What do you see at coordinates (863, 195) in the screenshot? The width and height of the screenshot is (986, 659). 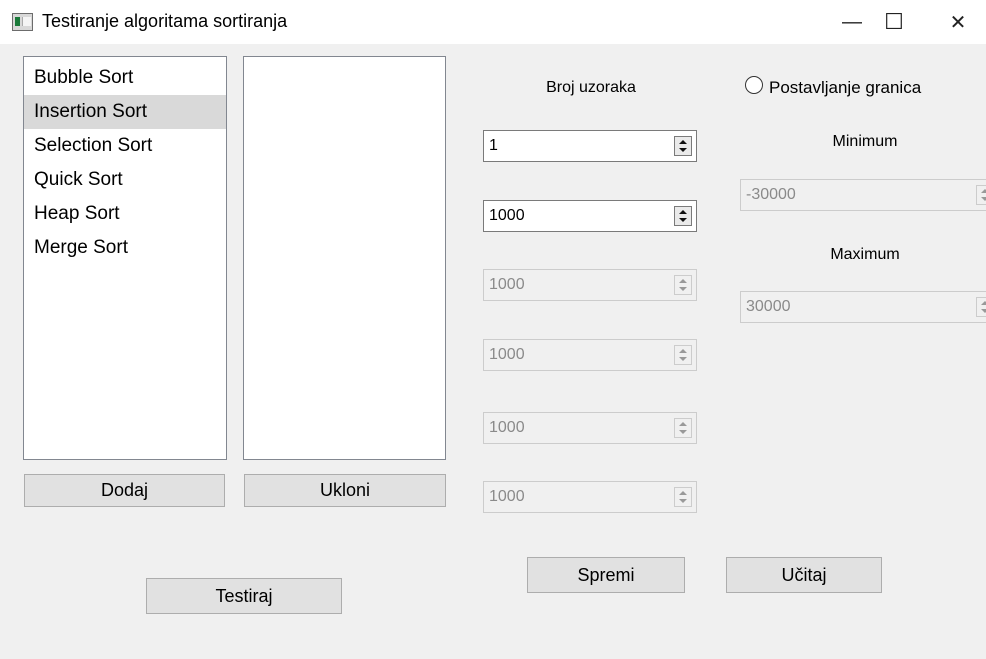 I see `minimum-spinbox: -30000` at bounding box center [863, 195].